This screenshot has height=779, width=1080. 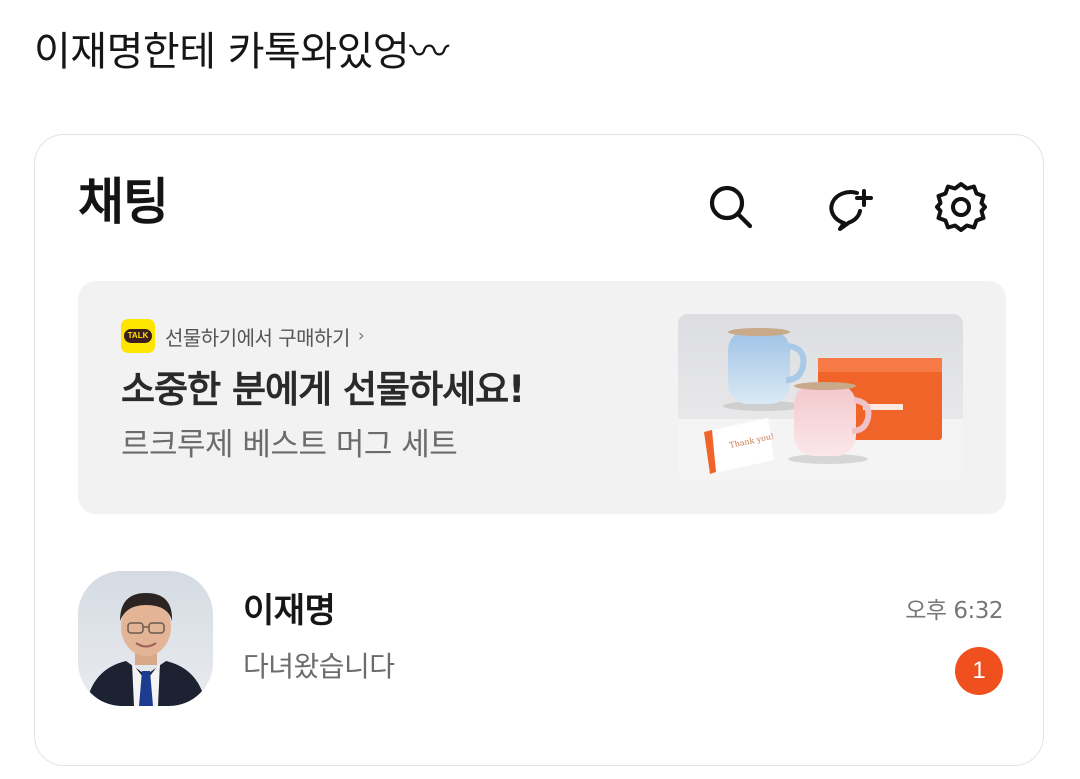 I want to click on last-message-preview: 다녀왔습니다, so click(x=319, y=666).